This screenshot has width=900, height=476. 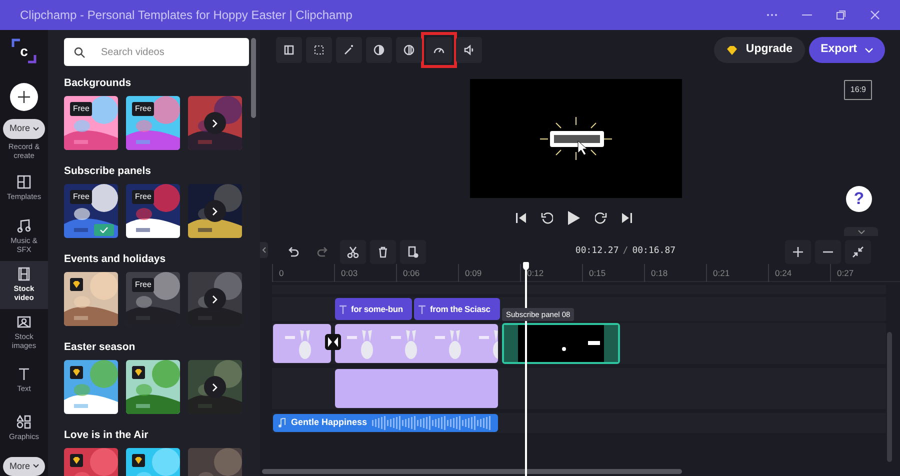 I want to click on section-title: Backgrounds, so click(x=98, y=83).